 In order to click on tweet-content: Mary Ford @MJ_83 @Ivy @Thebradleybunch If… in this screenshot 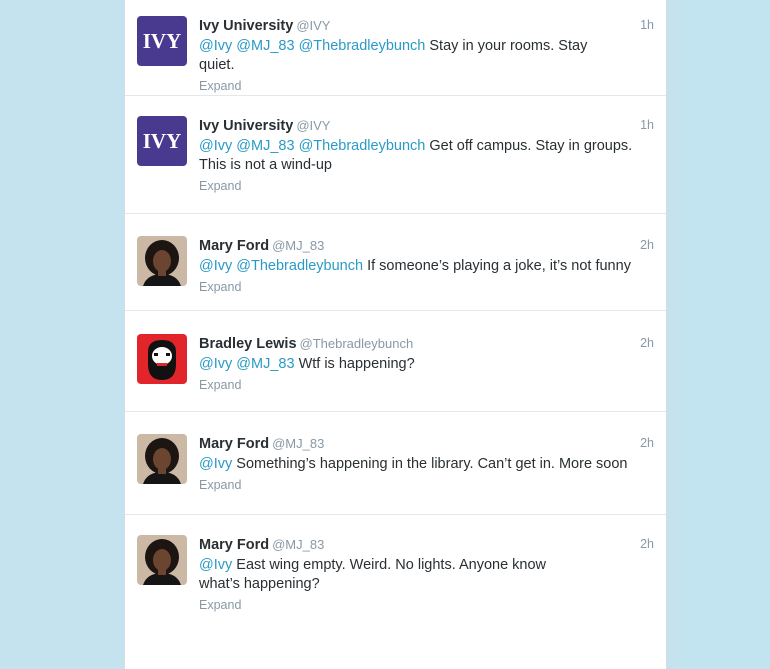, I will do `click(415, 266)`.